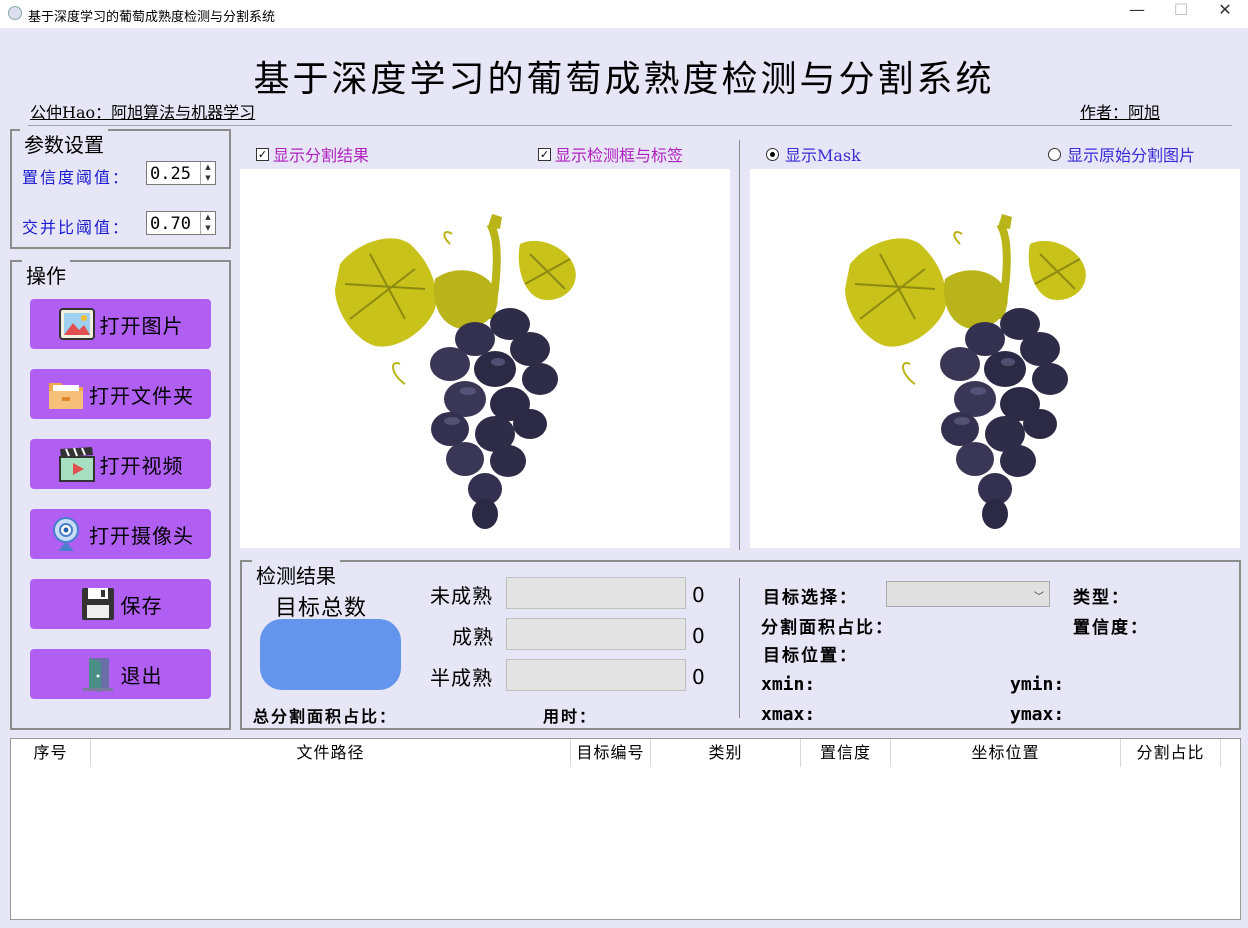 This screenshot has height=928, width=1248. I want to click on total-area-label: 总分割面积占比：, so click(325, 716).